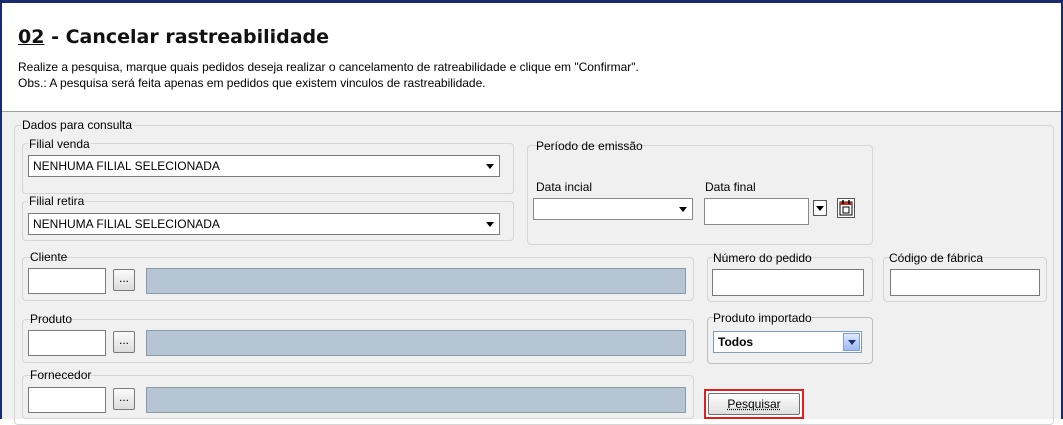 The width and height of the screenshot is (1063, 425). What do you see at coordinates (564, 187) in the screenshot?
I see `data-inicial-label: Data incial` at bounding box center [564, 187].